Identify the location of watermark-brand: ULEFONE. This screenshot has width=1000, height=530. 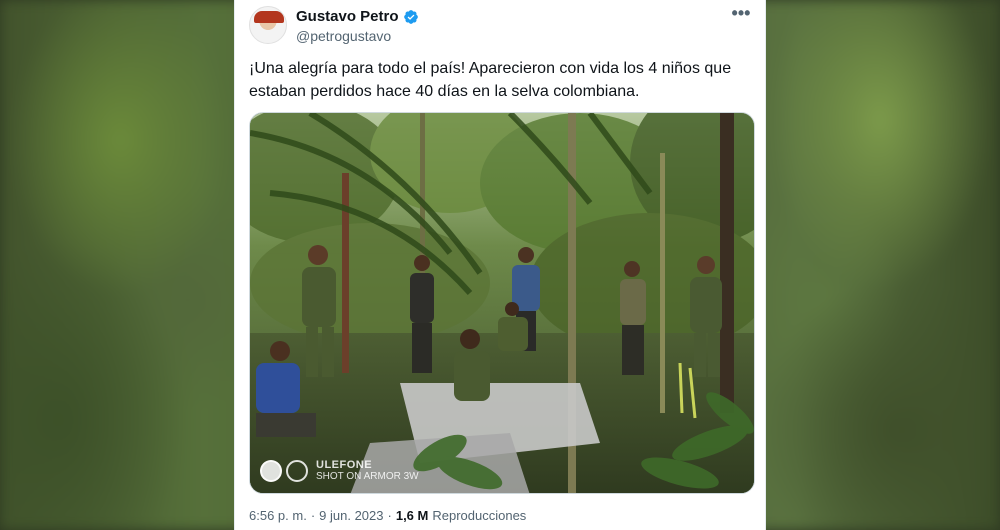
(344, 465).